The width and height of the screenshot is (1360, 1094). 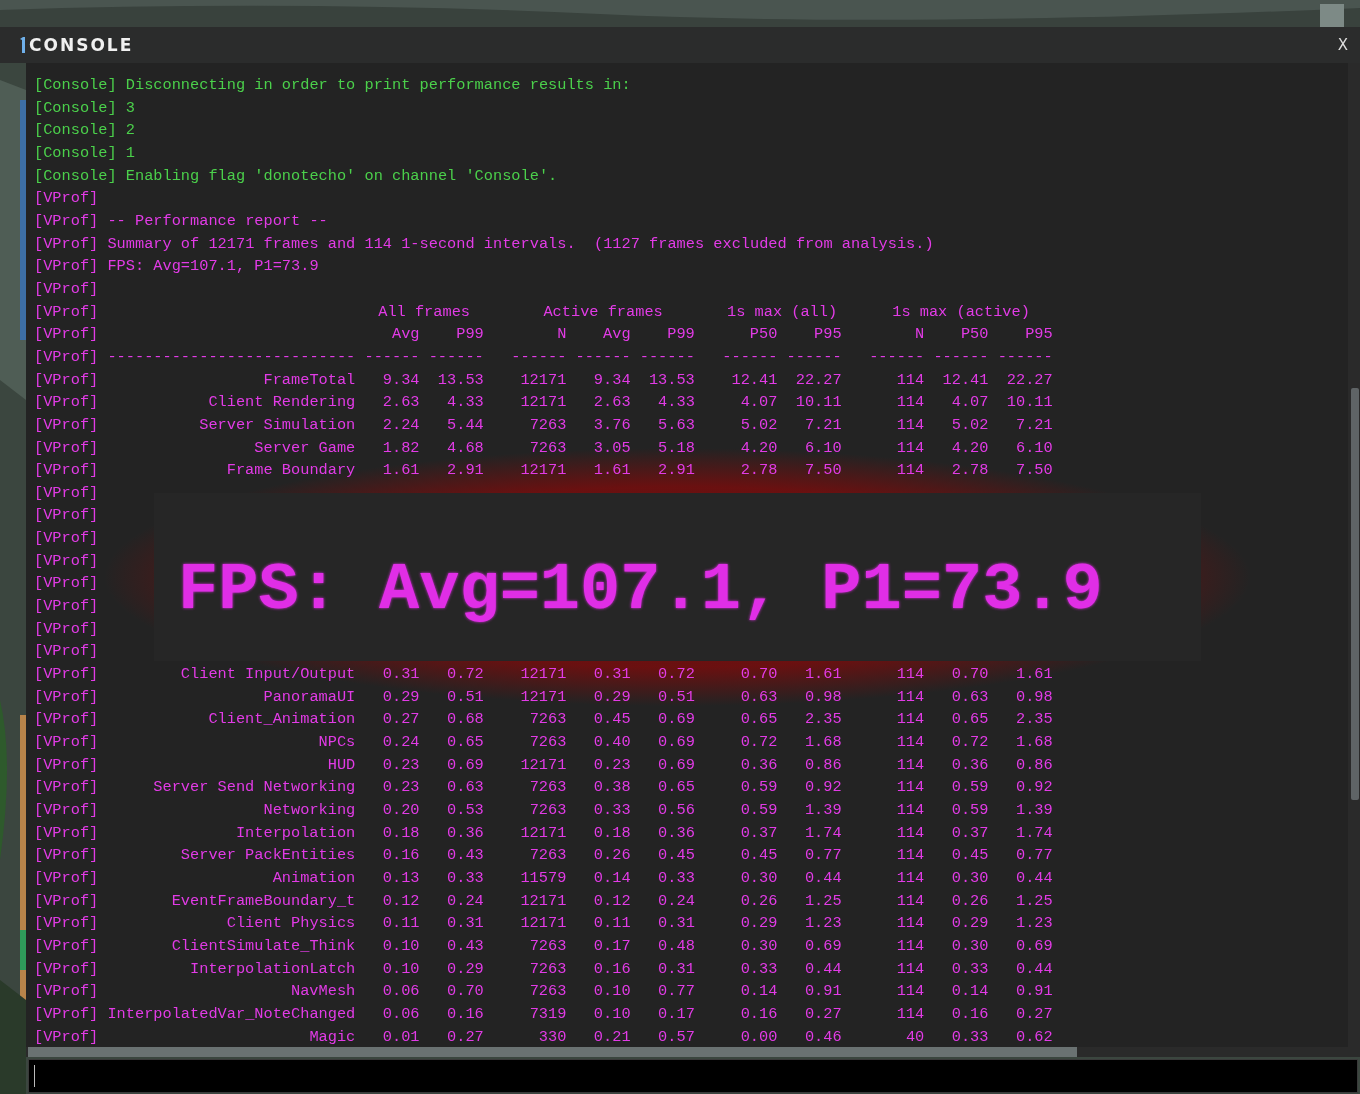 What do you see at coordinates (822, 1036) in the screenshot?
I see `table-cell-text: 0.46` at bounding box center [822, 1036].